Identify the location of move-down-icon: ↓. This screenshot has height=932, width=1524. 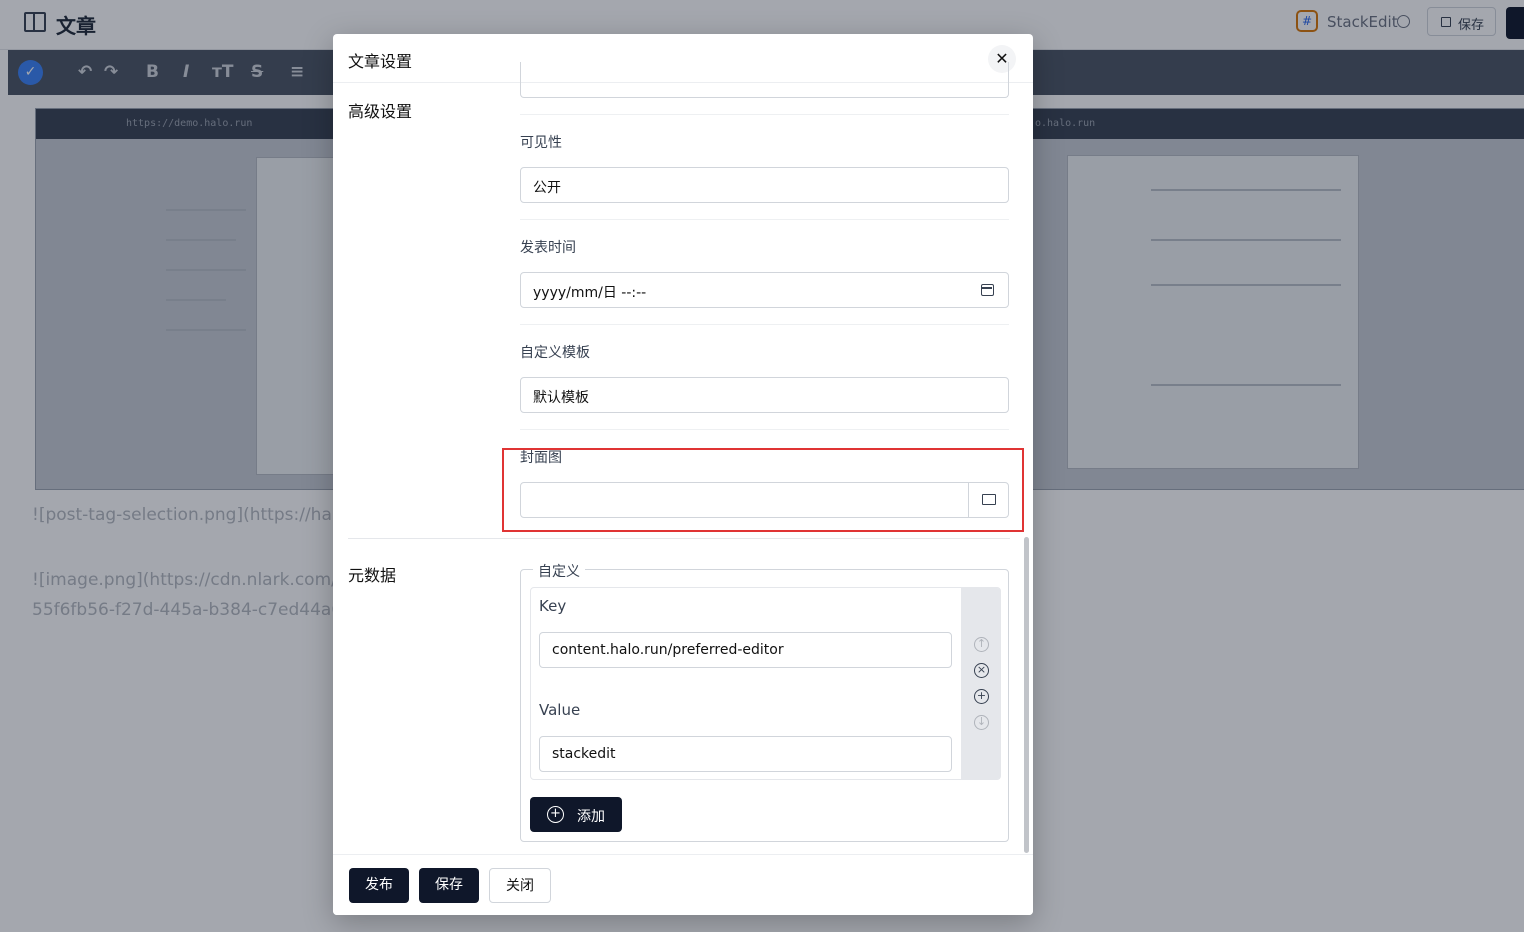
(981, 722).